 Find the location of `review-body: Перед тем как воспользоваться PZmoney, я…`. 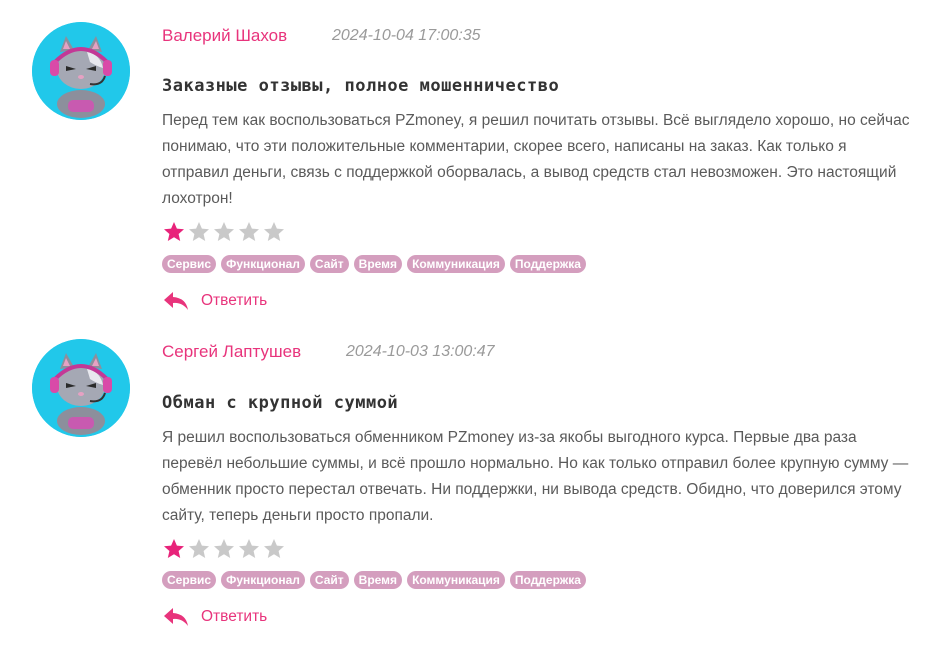

review-body: Перед тем как воспользоваться PZmoney, я… is located at coordinates (536, 159).